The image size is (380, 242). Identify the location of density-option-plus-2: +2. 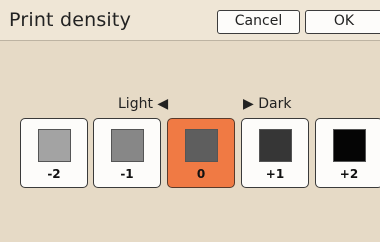
(347, 153).